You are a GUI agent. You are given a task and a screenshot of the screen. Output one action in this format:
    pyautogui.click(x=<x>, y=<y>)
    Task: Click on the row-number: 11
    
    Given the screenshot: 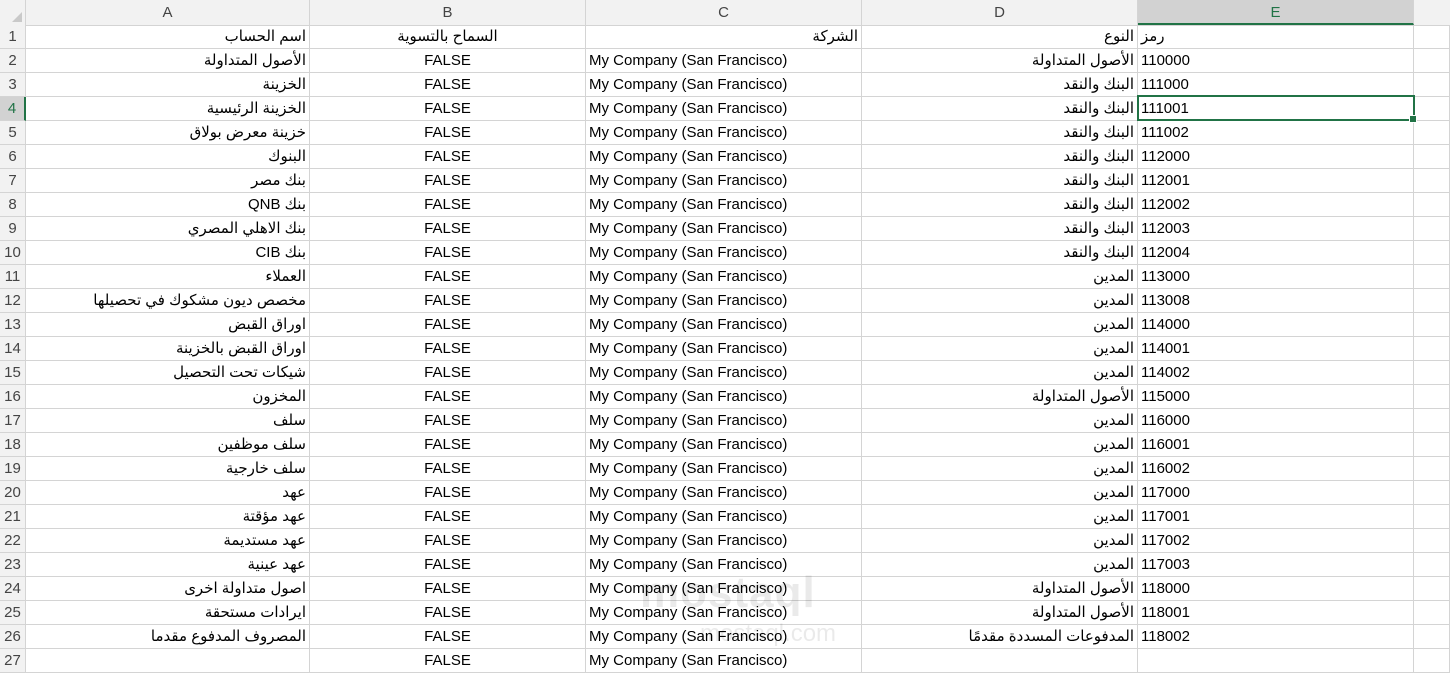 What is the action you would take?
    pyautogui.click(x=13, y=277)
    